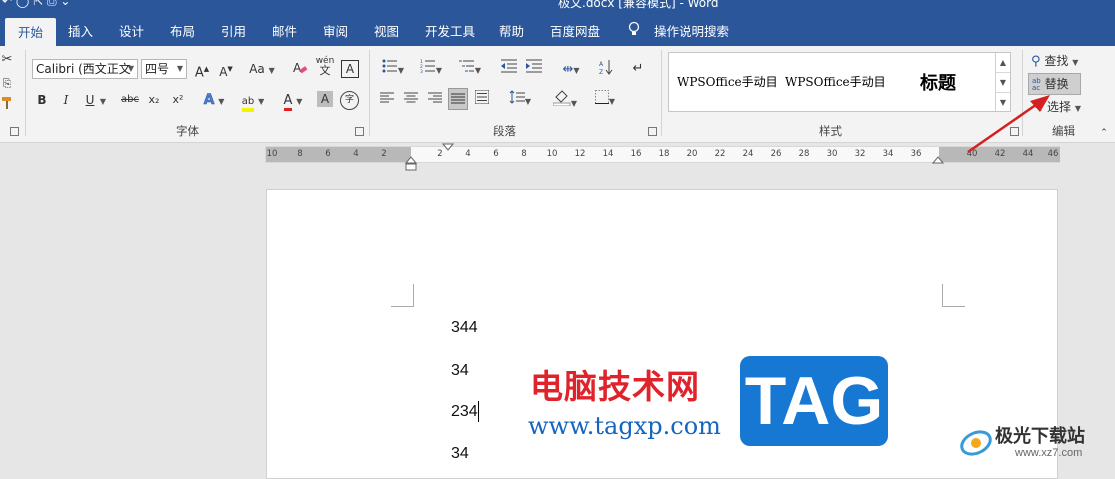 The width and height of the screenshot is (1115, 479). Describe the element at coordinates (1049, 453) in the screenshot. I see `watermark-brand2-url: www.xz7.com` at that location.